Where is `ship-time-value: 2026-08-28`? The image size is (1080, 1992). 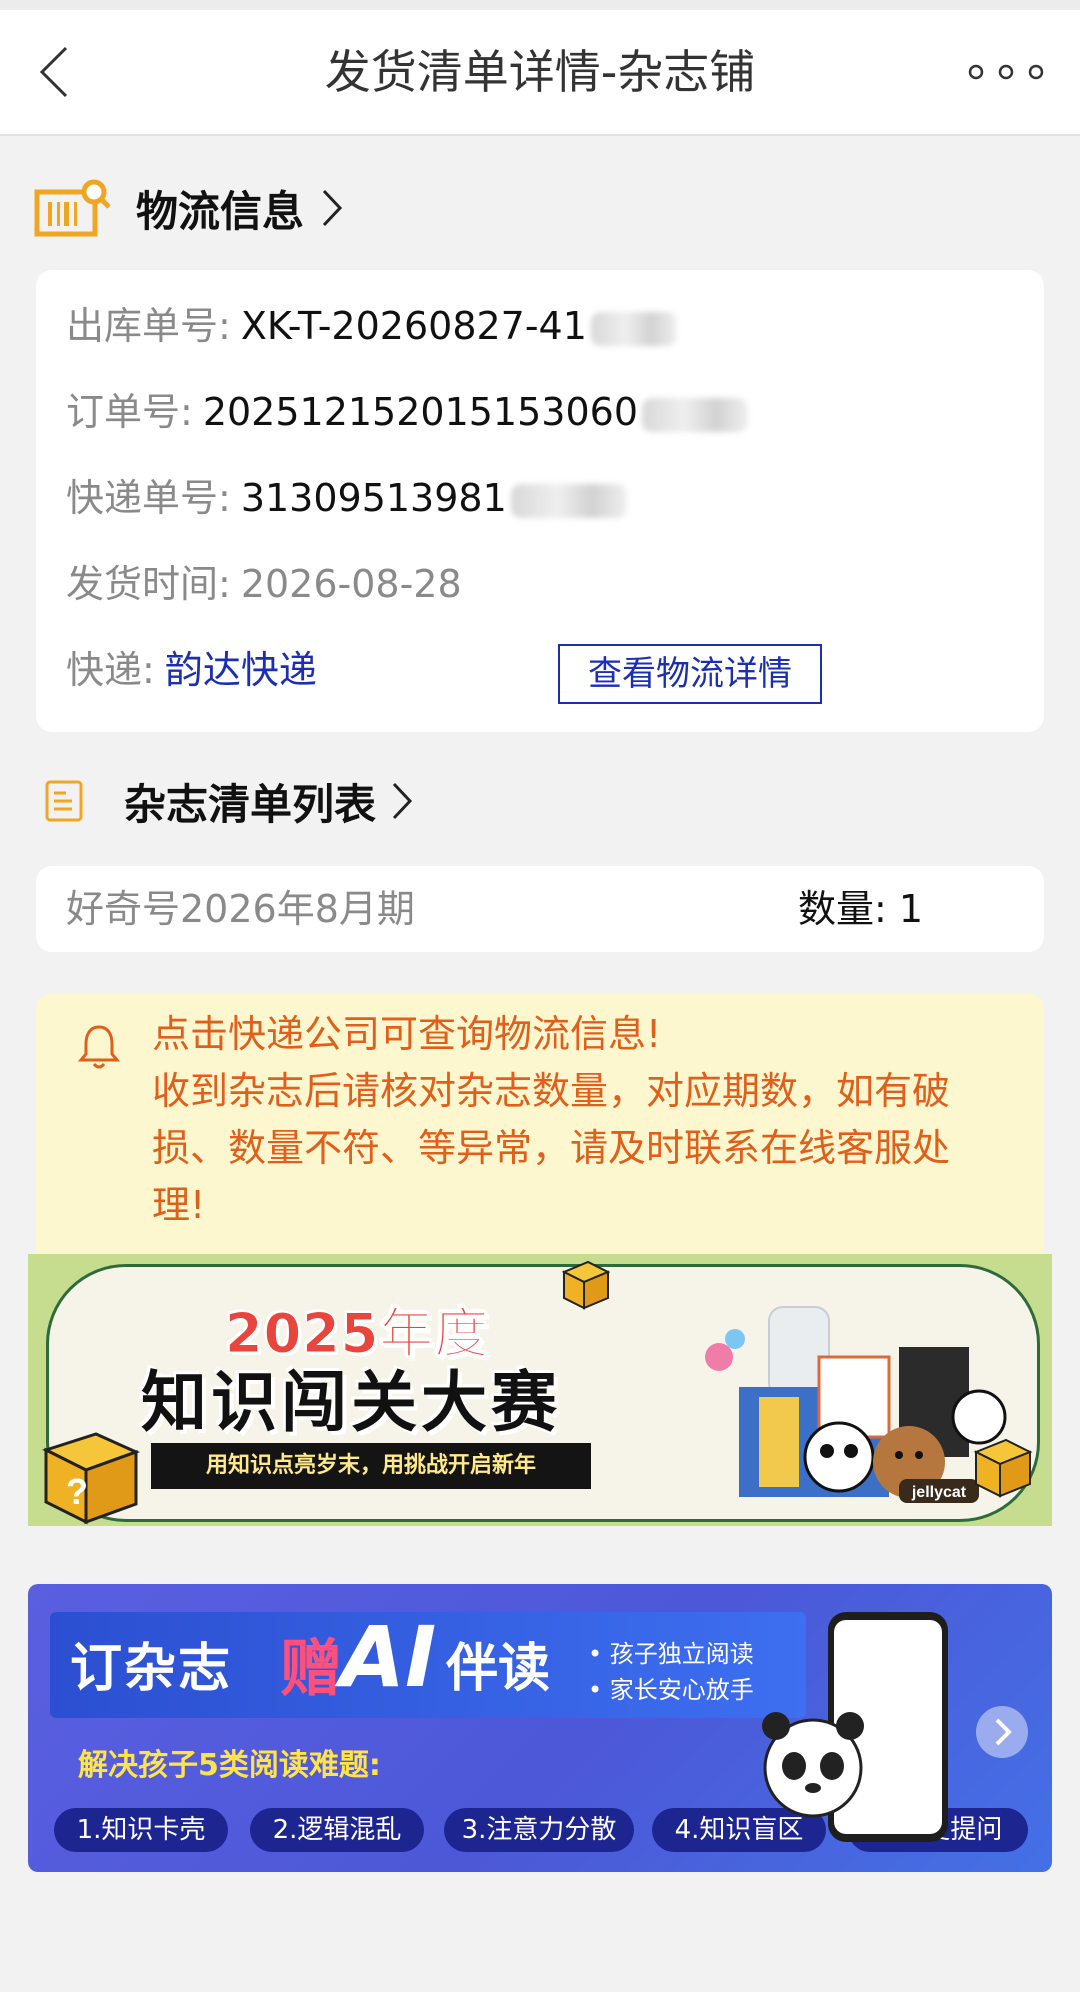 ship-time-value: 2026-08-28 is located at coordinates (351, 584).